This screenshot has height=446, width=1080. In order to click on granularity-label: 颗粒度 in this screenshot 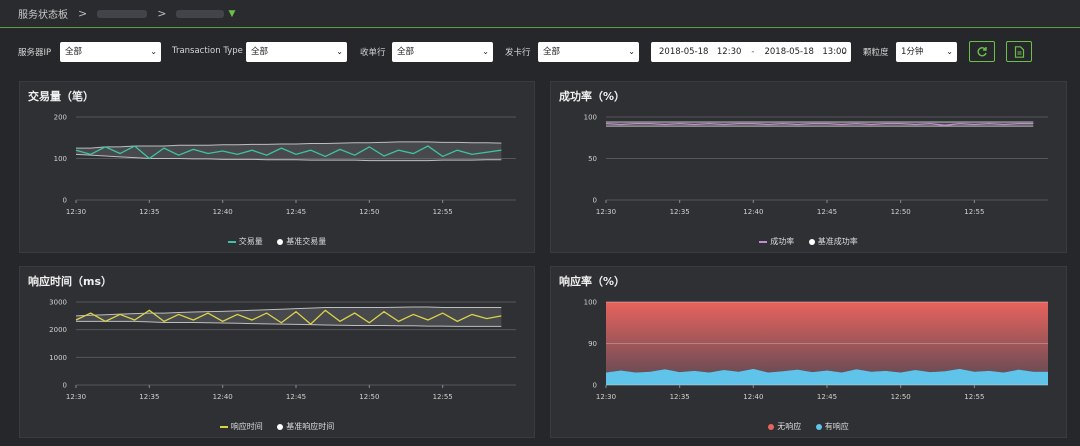, I will do `click(876, 53)`.